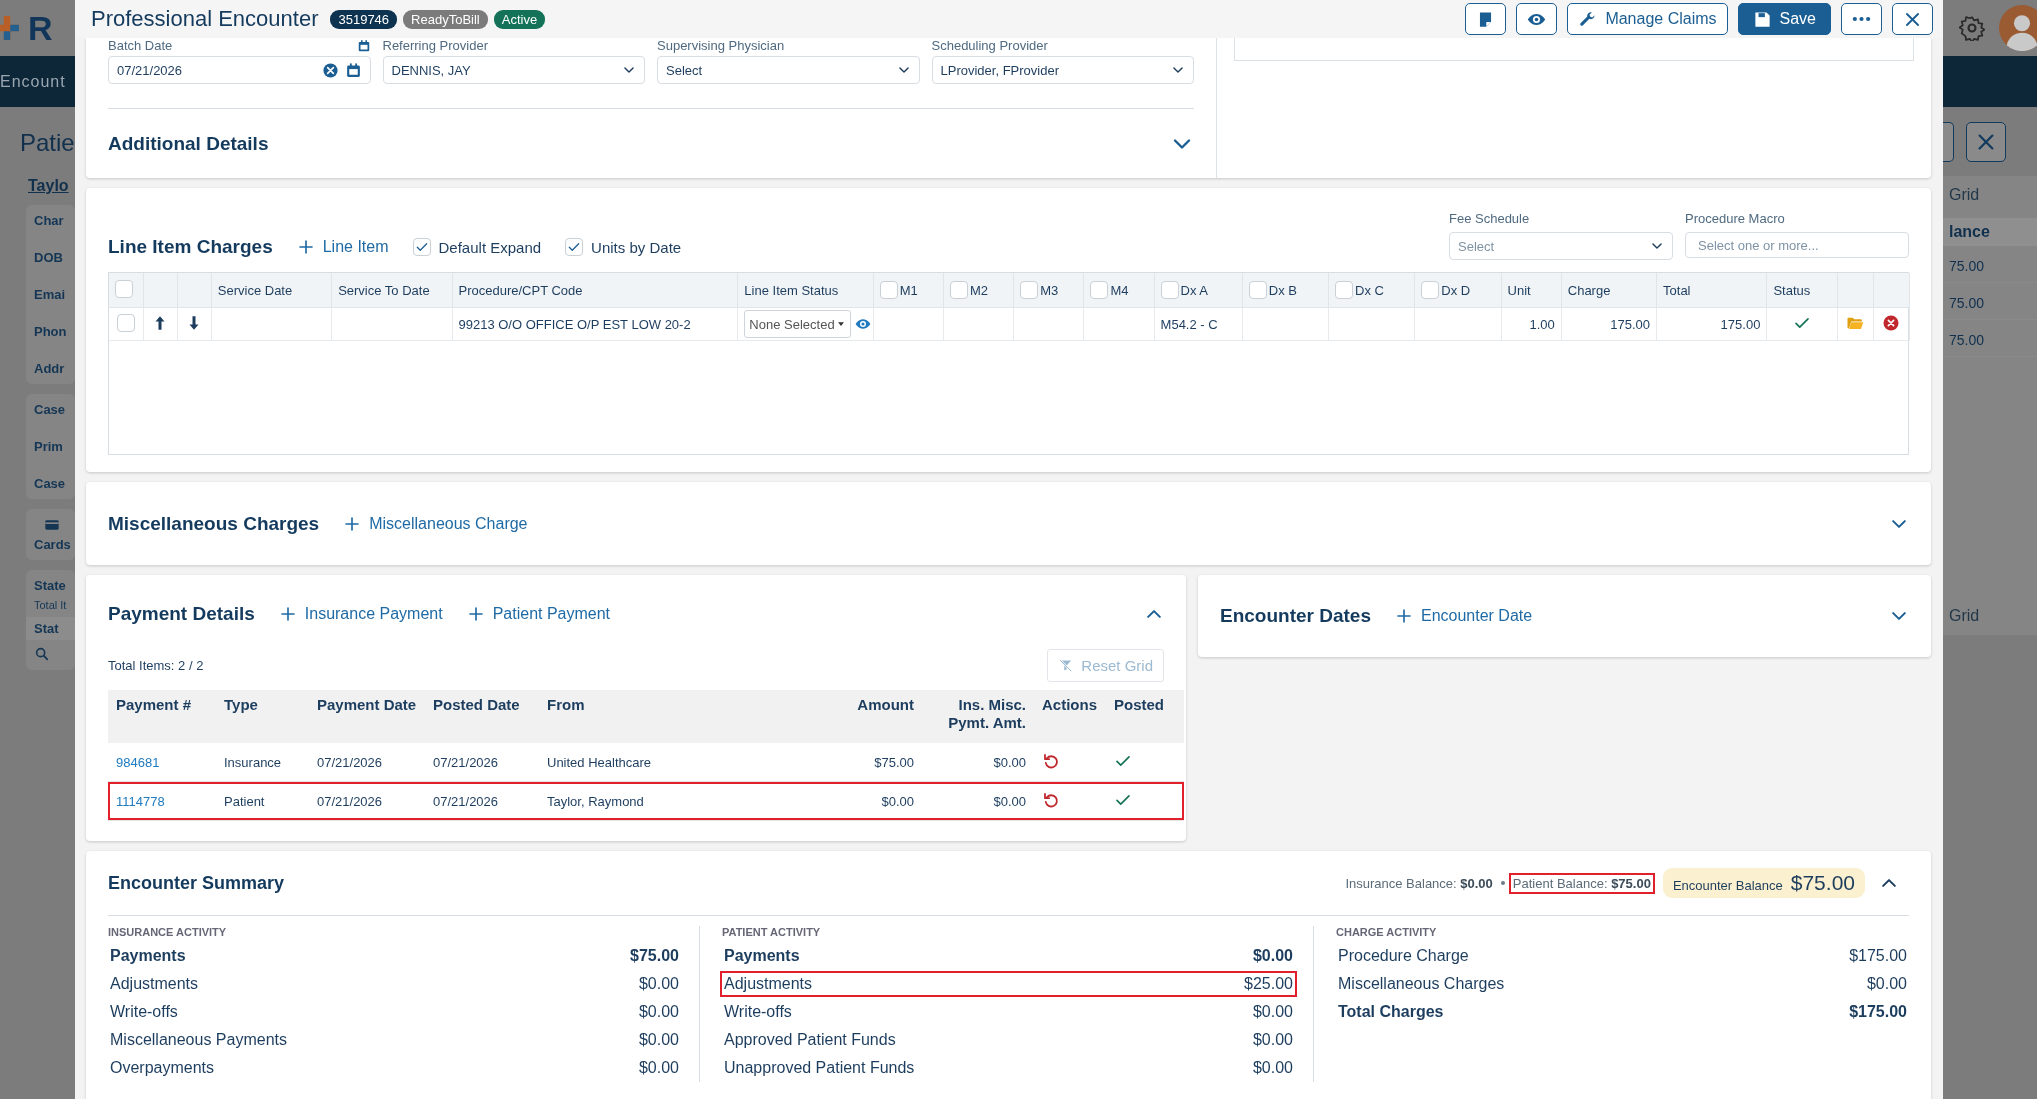 The image size is (2037, 1099). What do you see at coordinates (513, 70) in the screenshot?
I see `dropdown: DENNIS, JAY` at bounding box center [513, 70].